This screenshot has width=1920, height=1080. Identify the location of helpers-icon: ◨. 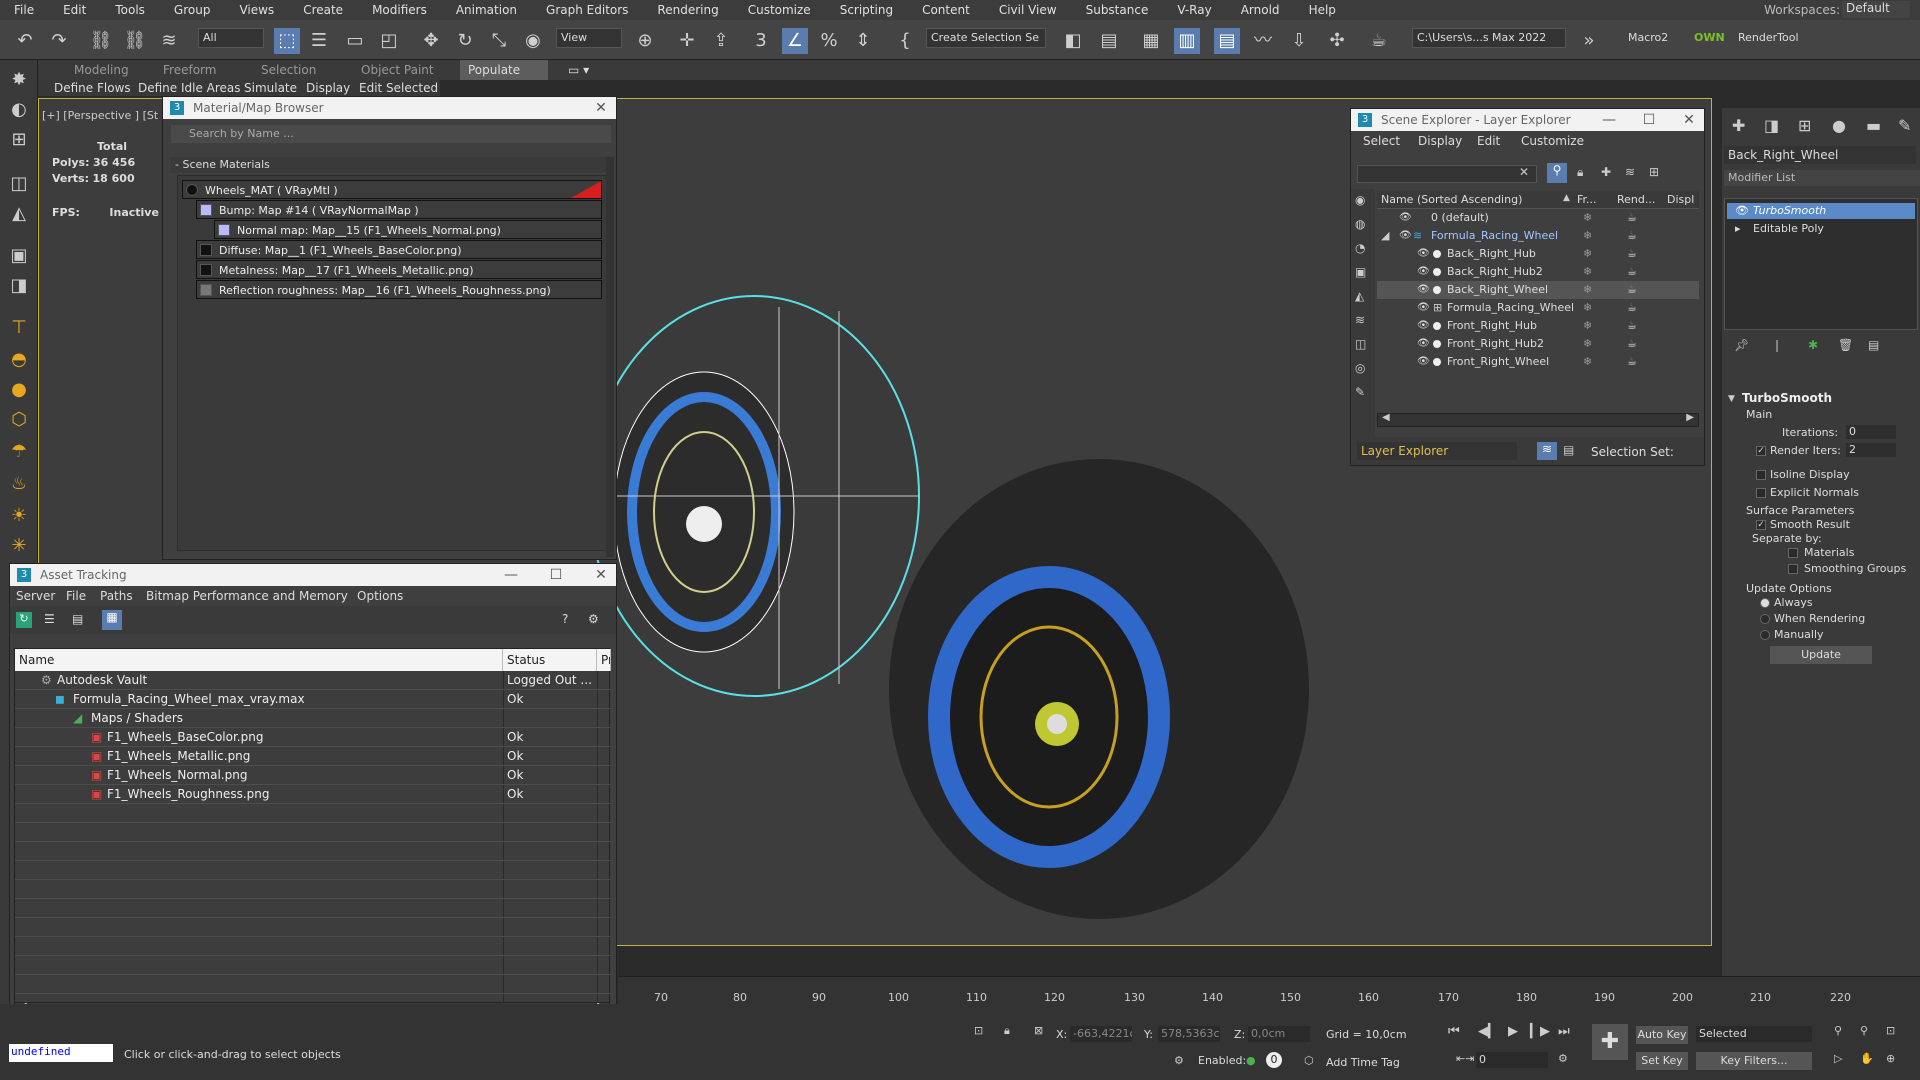
(19, 286).